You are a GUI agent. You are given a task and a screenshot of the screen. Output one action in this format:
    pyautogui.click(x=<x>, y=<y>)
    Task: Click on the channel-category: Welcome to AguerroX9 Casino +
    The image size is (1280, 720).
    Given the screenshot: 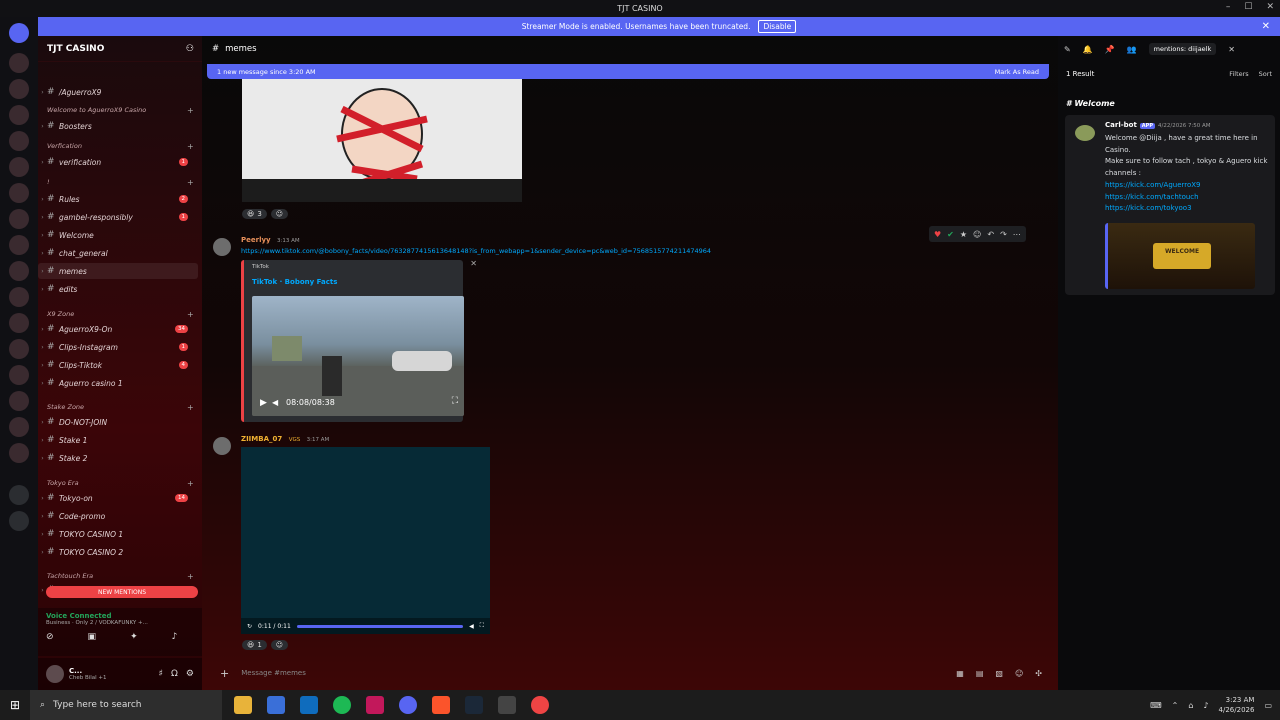 What is the action you would take?
    pyautogui.click(x=120, y=110)
    